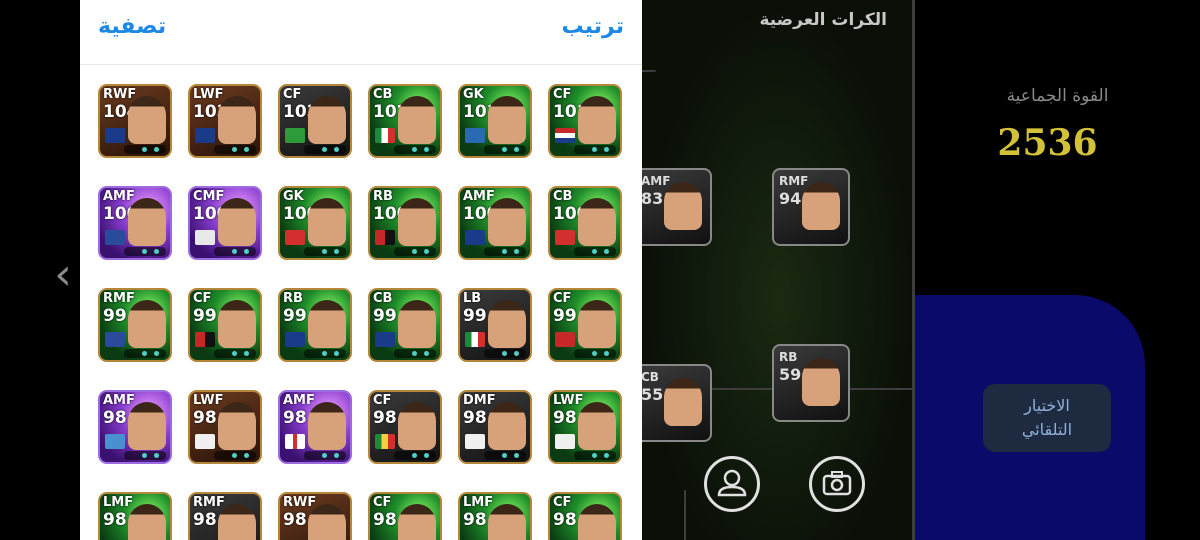 This screenshot has width=1200, height=540. Describe the element at coordinates (478, 502) in the screenshot. I see `card-position: LMF` at that location.